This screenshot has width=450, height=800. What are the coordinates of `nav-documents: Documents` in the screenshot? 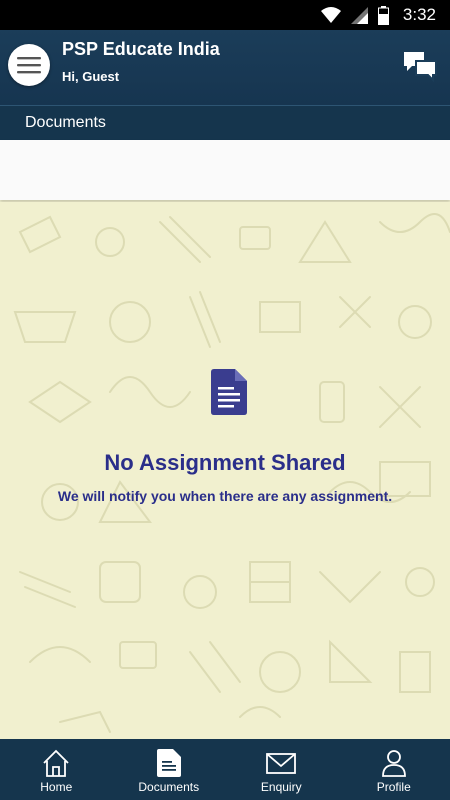 It's located at (169, 769).